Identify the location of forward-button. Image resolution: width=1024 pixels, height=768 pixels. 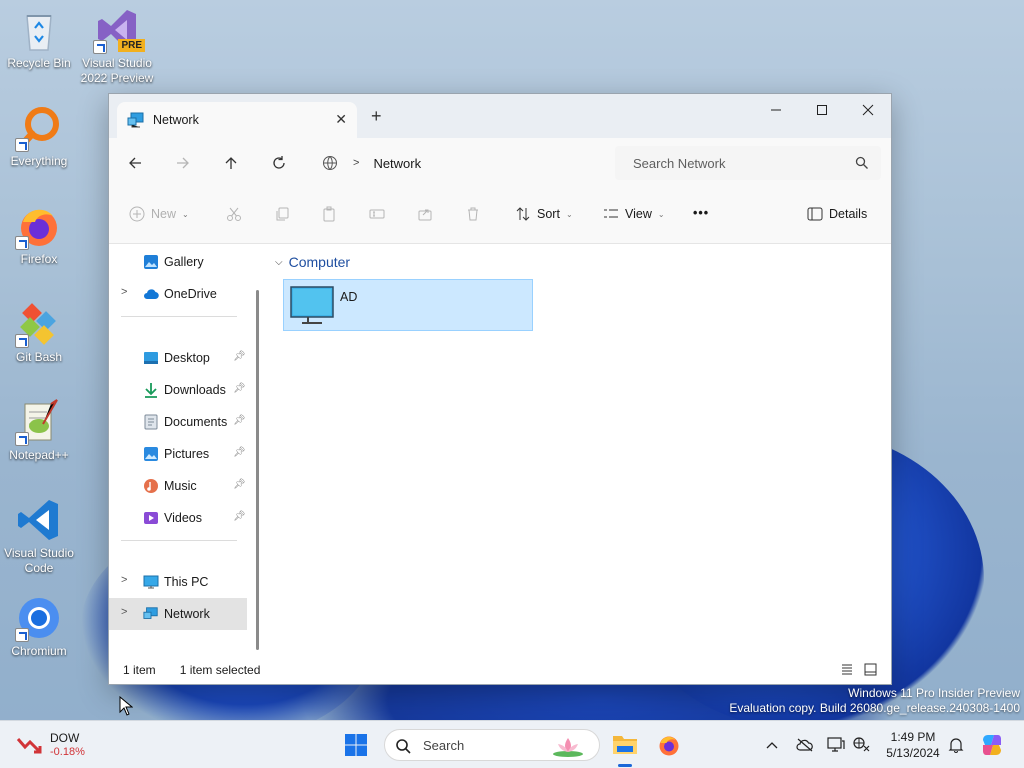
(183, 163).